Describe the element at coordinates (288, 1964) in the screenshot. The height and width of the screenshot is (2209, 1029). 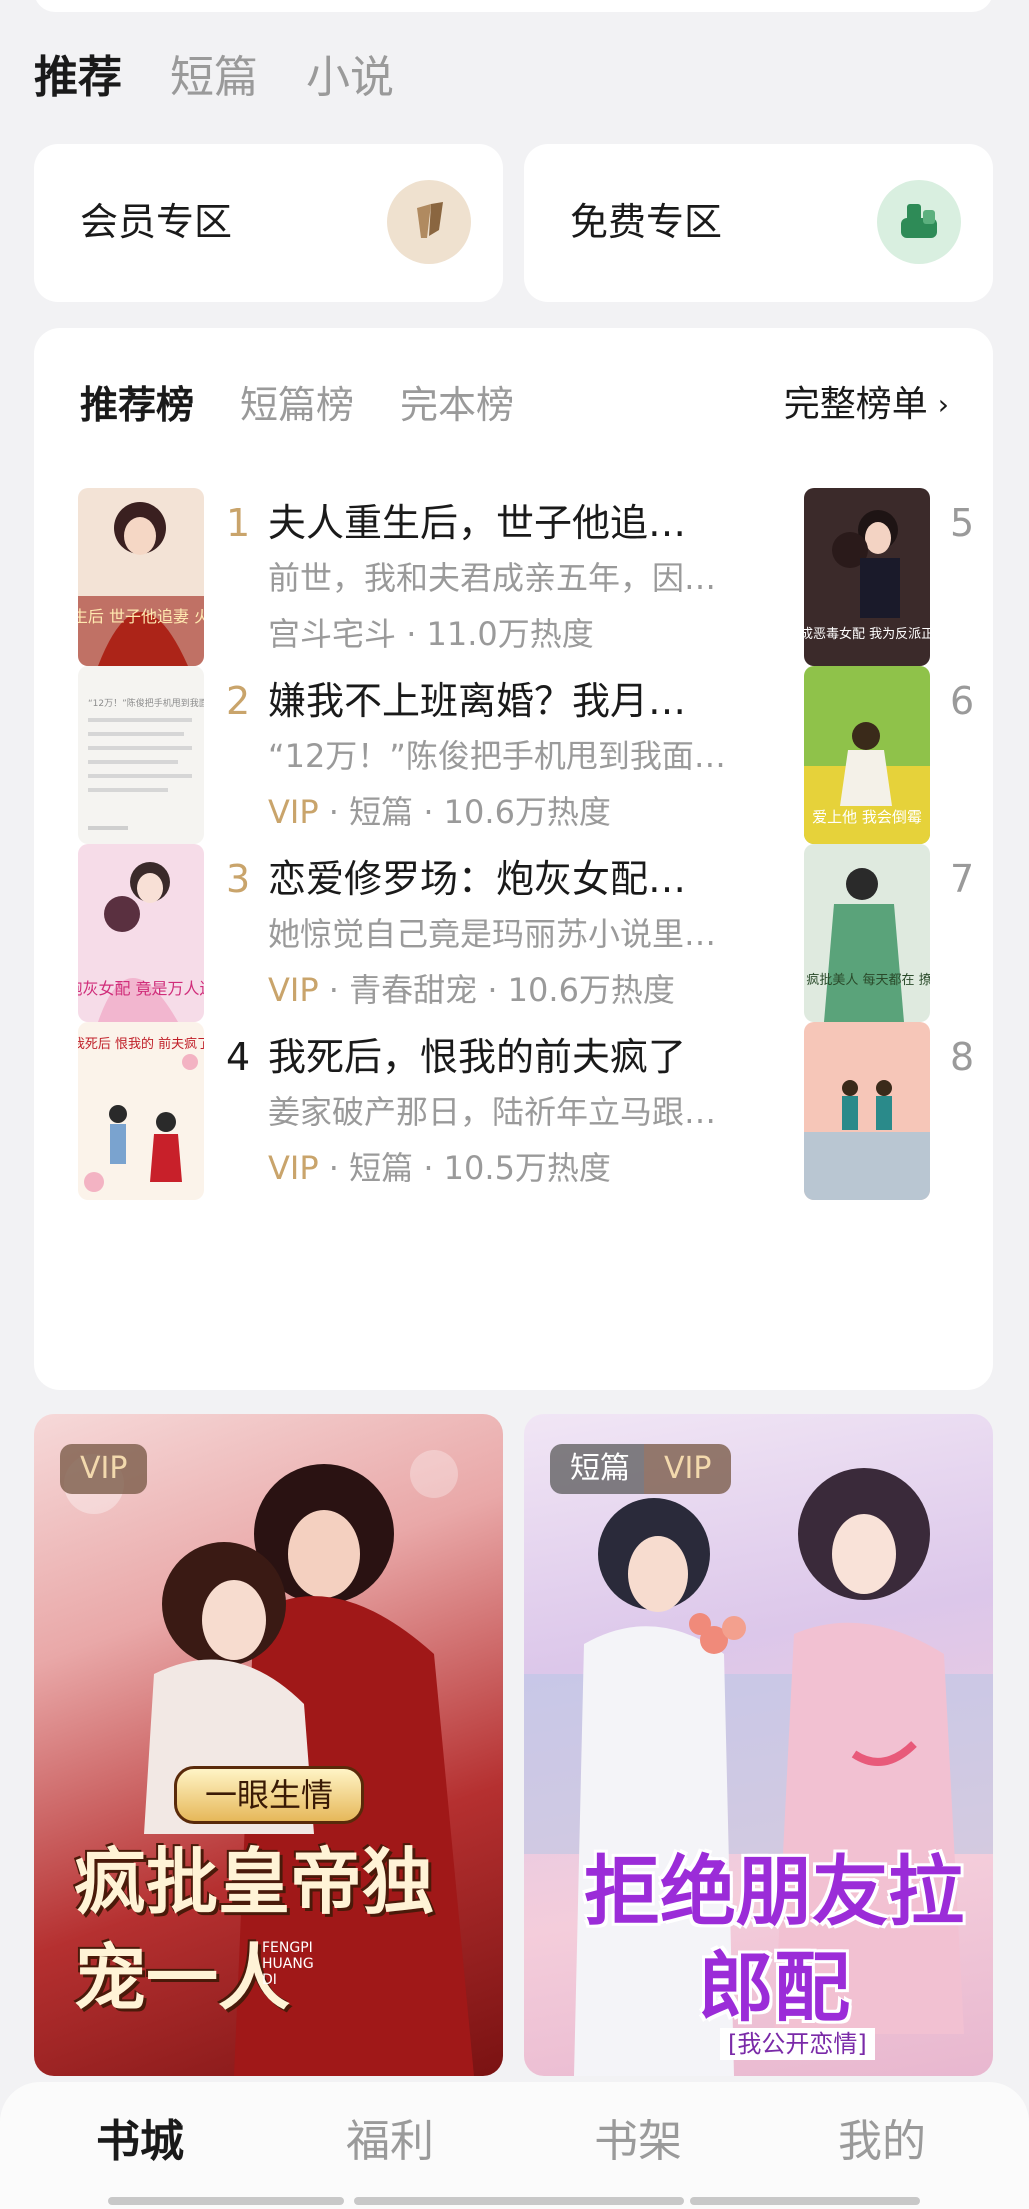
I see `banner-subtitle: FENGPI HUANG DI` at that location.